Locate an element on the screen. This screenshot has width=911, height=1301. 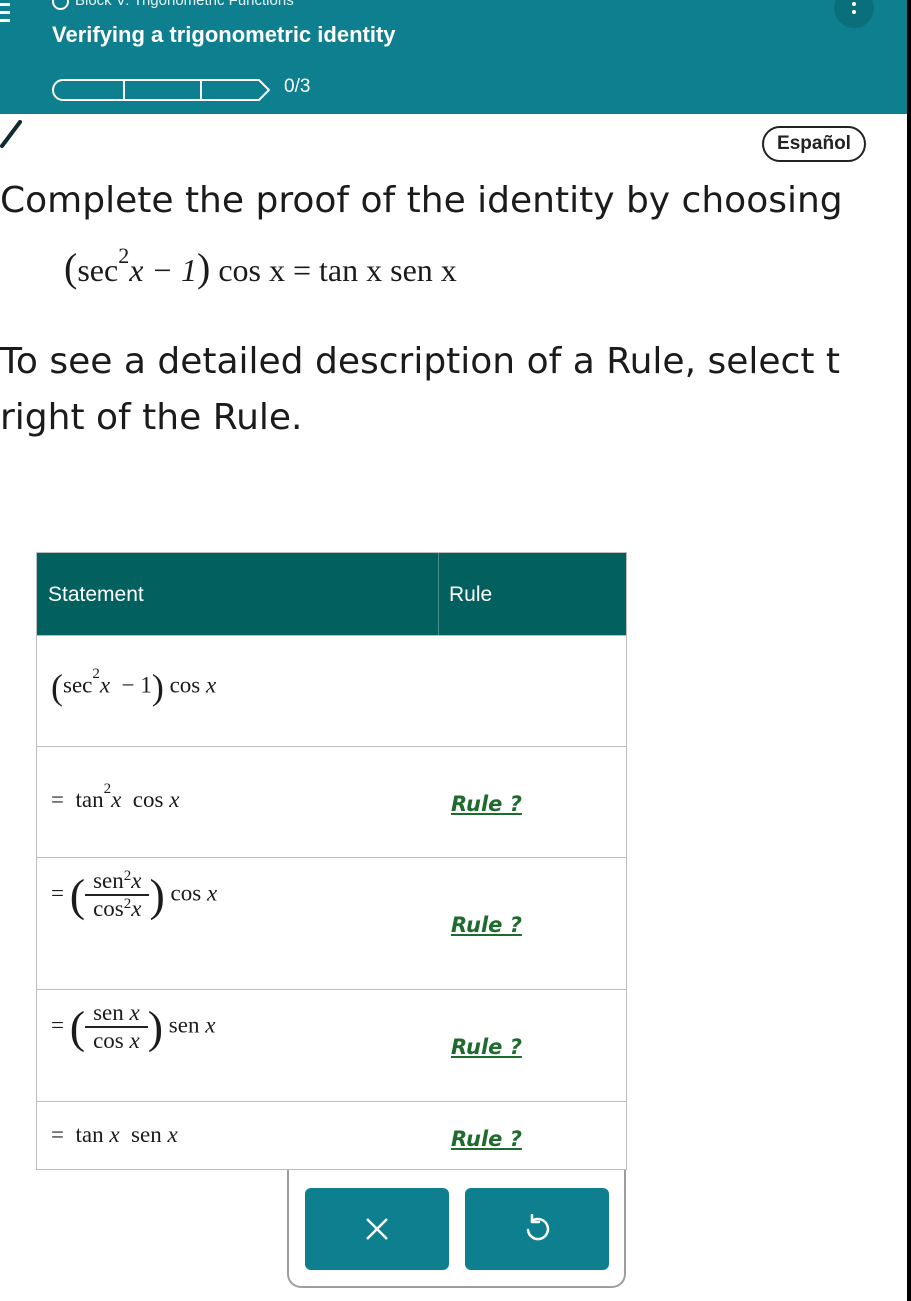
statement-cell: = tan x sen x is located at coordinates (114, 1134).